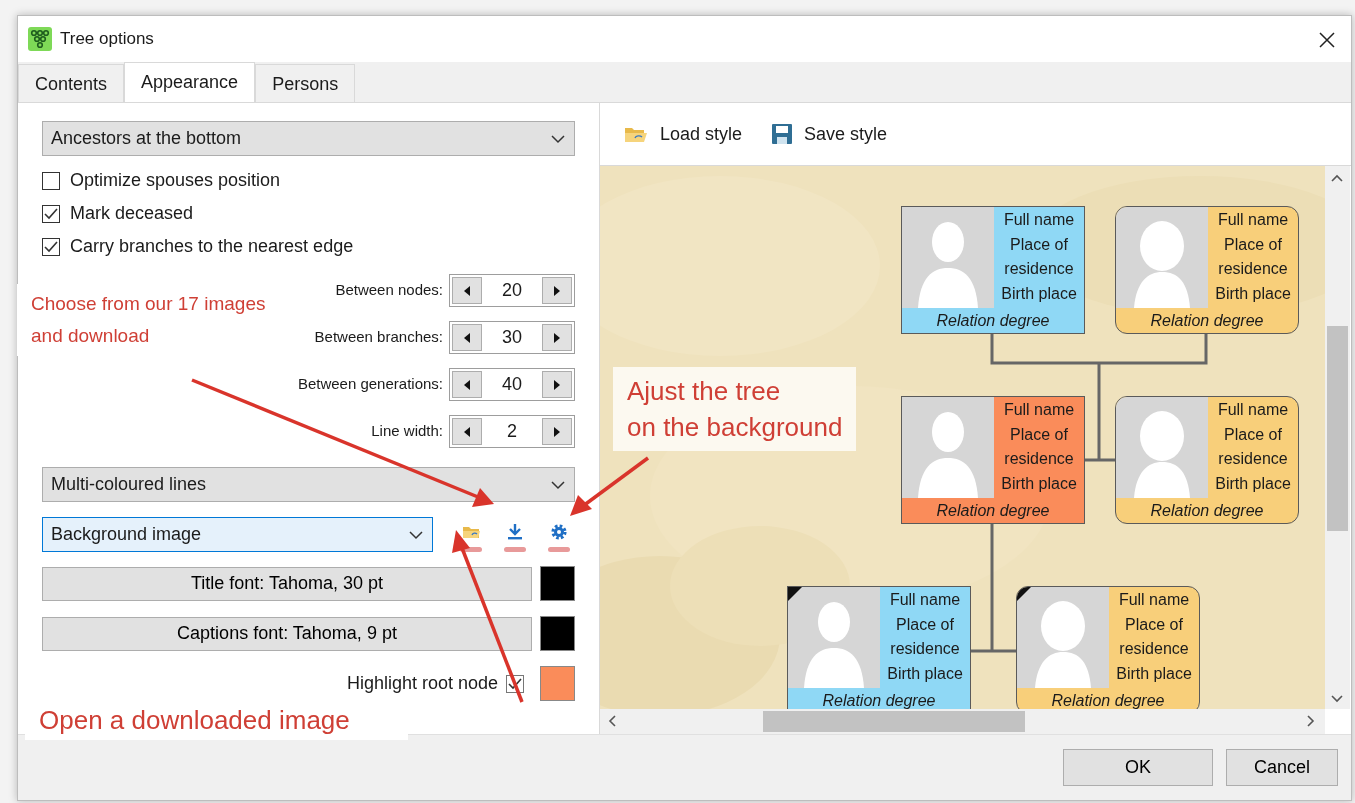  Describe the element at coordinates (132, 213) in the screenshot. I see `checkbox-label: Mark deceased` at that location.